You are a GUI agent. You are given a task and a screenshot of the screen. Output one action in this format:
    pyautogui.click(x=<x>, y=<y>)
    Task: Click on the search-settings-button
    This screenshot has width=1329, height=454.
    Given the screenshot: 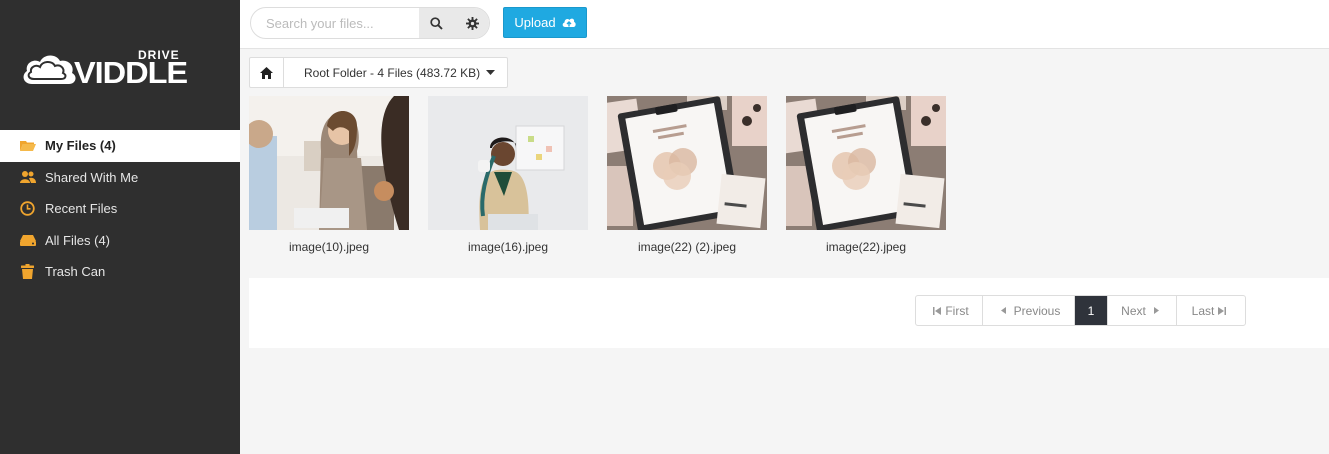 What is the action you would take?
    pyautogui.click(x=471, y=23)
    